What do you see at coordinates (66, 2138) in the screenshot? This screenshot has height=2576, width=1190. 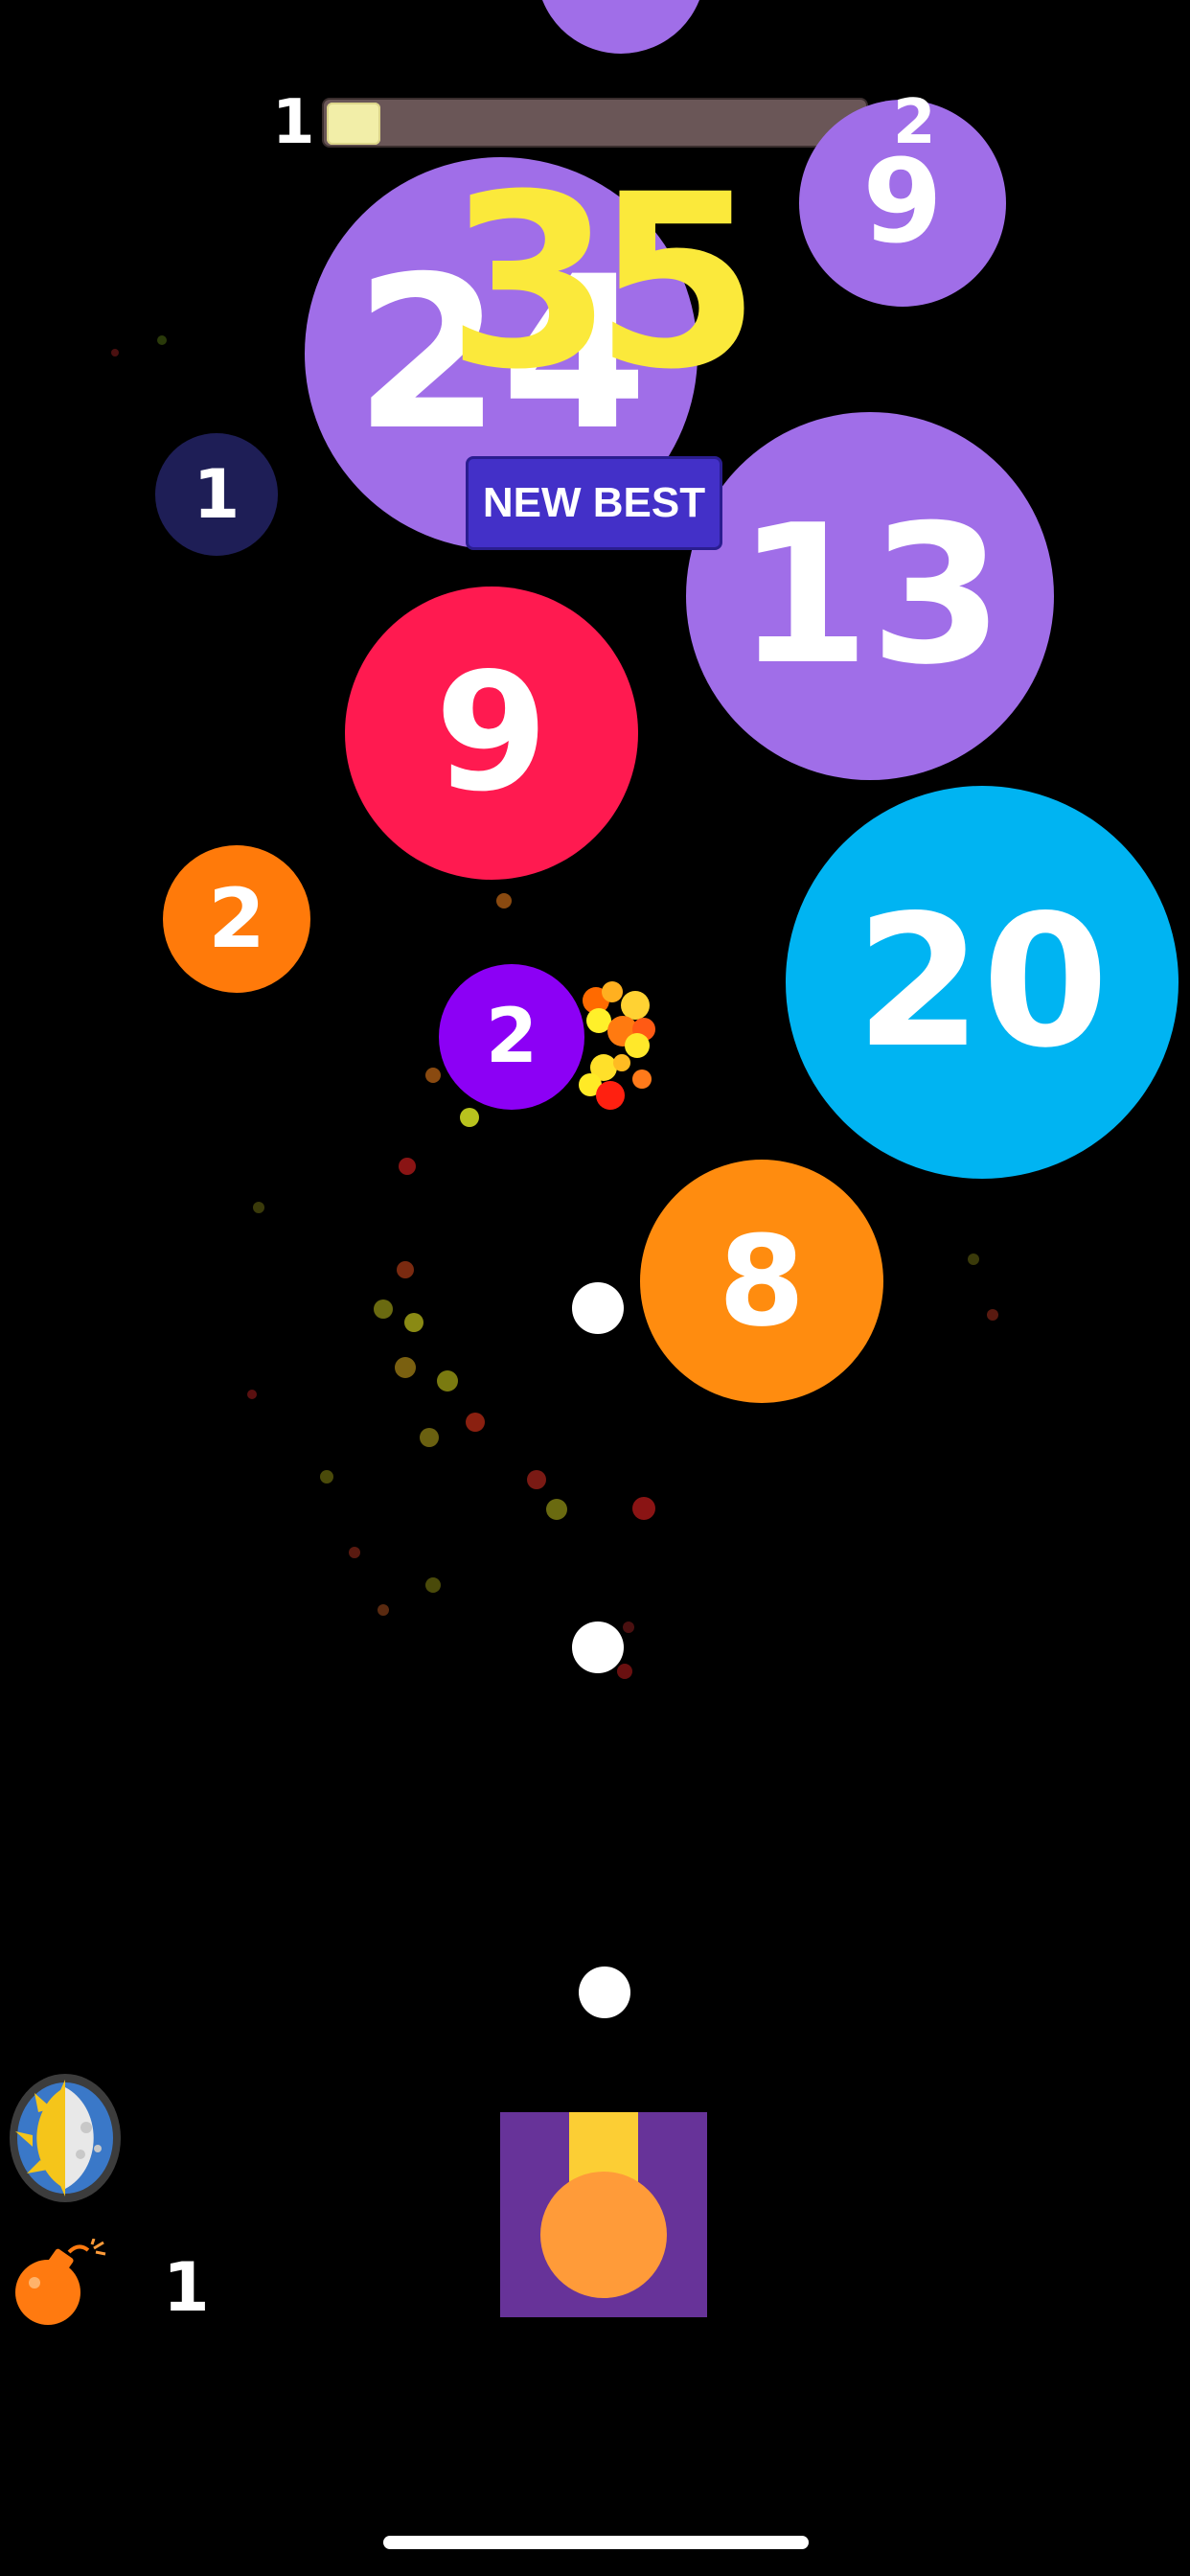 I see `day-night-icon` at bounding box center [66, 2138].